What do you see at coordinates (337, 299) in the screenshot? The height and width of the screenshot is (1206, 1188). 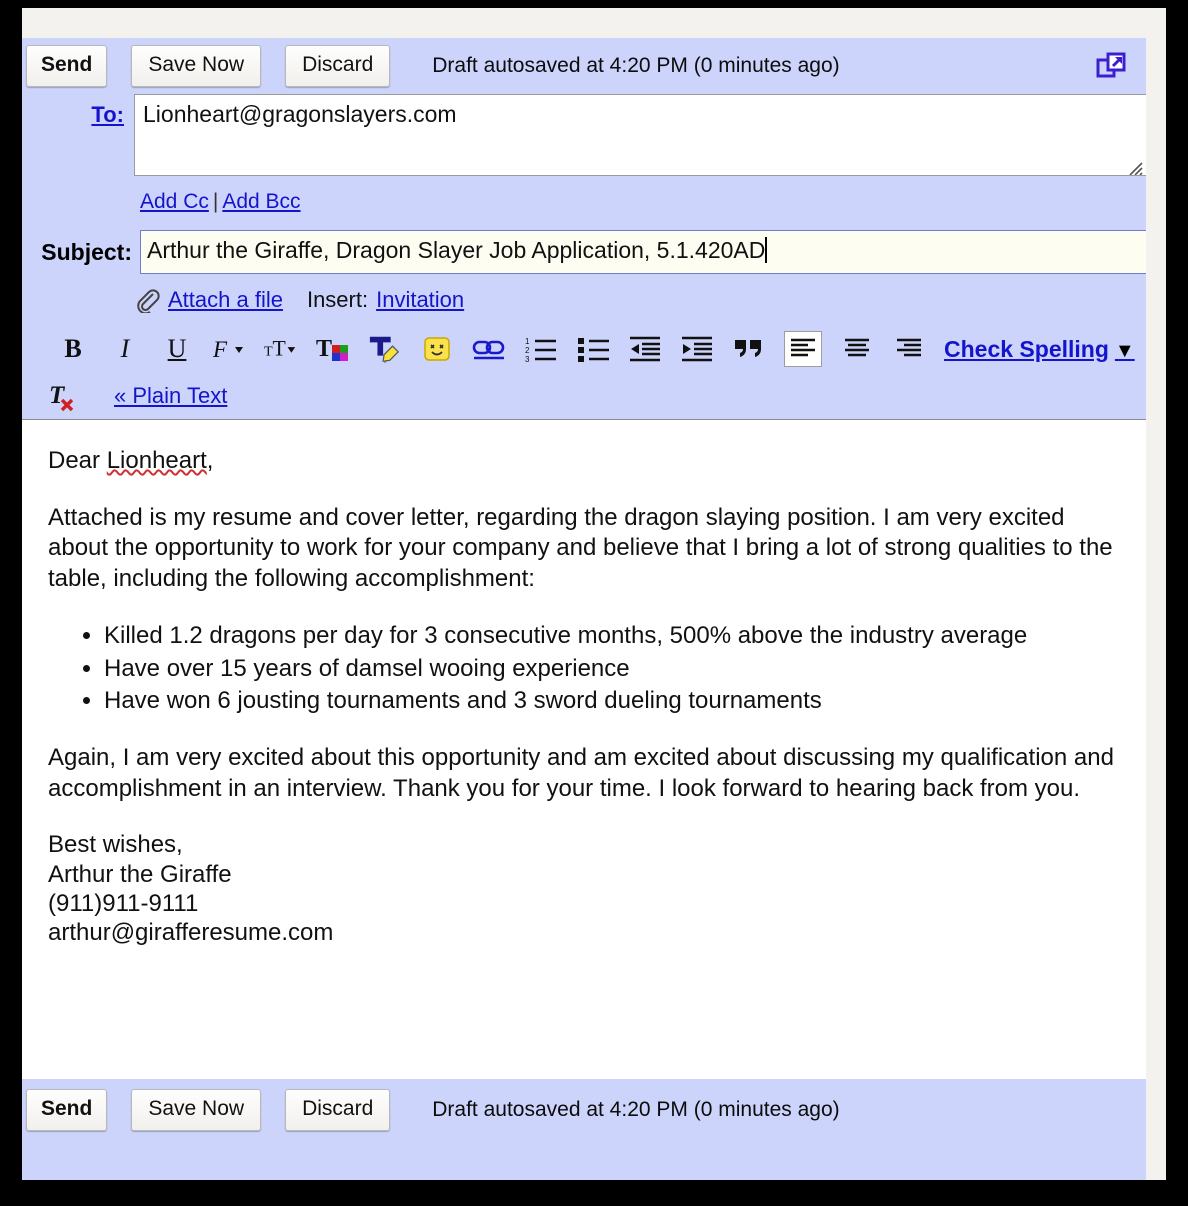 I see `insert-label: Insert:` at bounding box center [337, 299].